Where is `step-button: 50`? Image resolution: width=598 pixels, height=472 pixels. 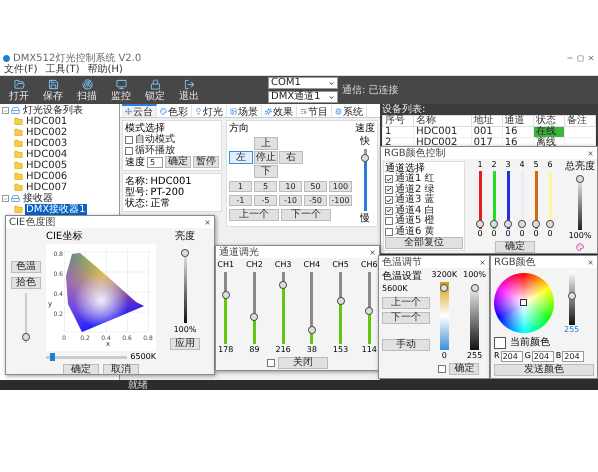 step-button: 50 is located at coordinates (315, 186).